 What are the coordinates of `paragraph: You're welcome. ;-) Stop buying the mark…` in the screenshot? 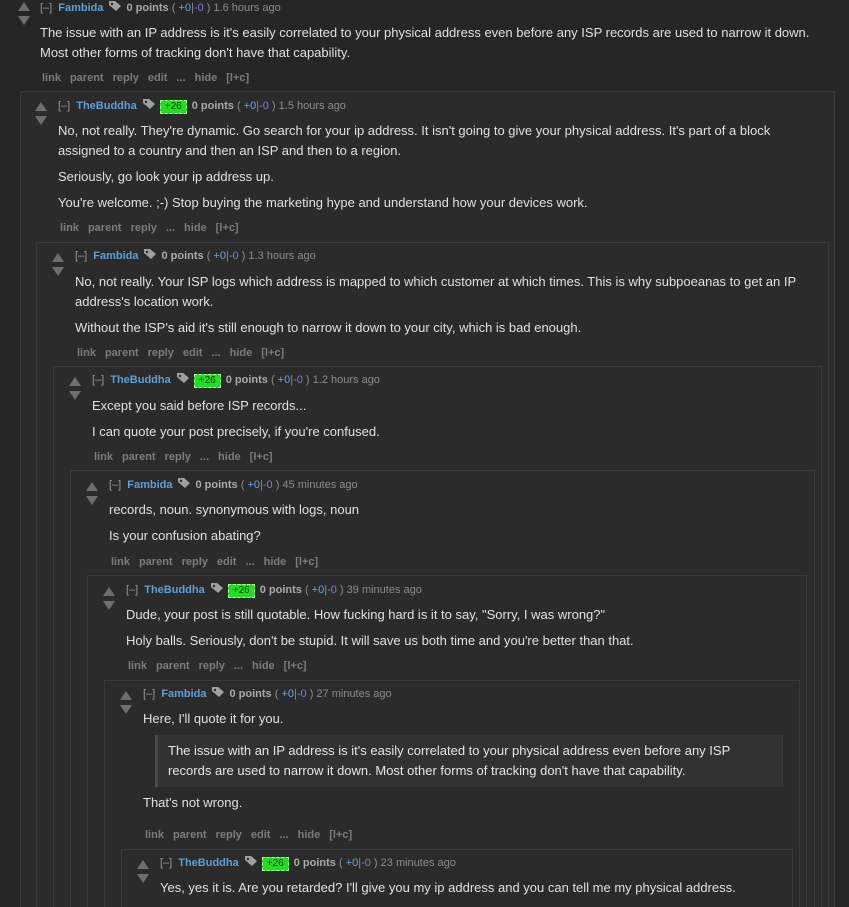 It's located at (323, 202).